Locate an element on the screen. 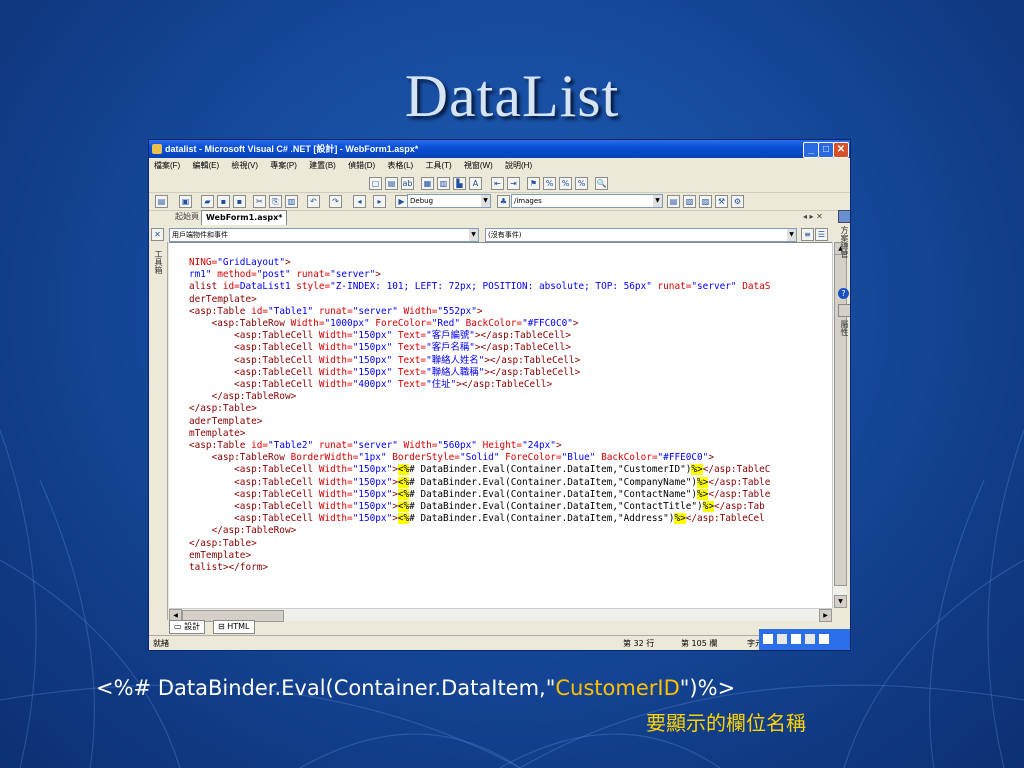 The width and height of the screenshot is (1024, 768). pin-icon: ✕ is located at coordinates (157, 234).